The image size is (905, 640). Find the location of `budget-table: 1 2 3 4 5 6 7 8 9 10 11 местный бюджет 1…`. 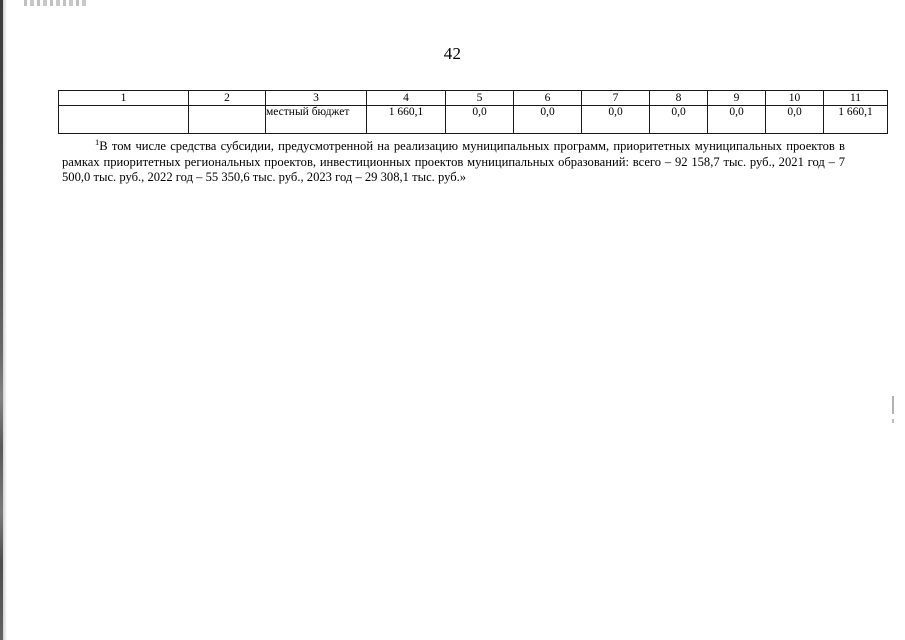

budget-table: 1 2 3 4 5 6 7 8 9 10 11 местный бюджет 1… is located at coordinates (473, 112).